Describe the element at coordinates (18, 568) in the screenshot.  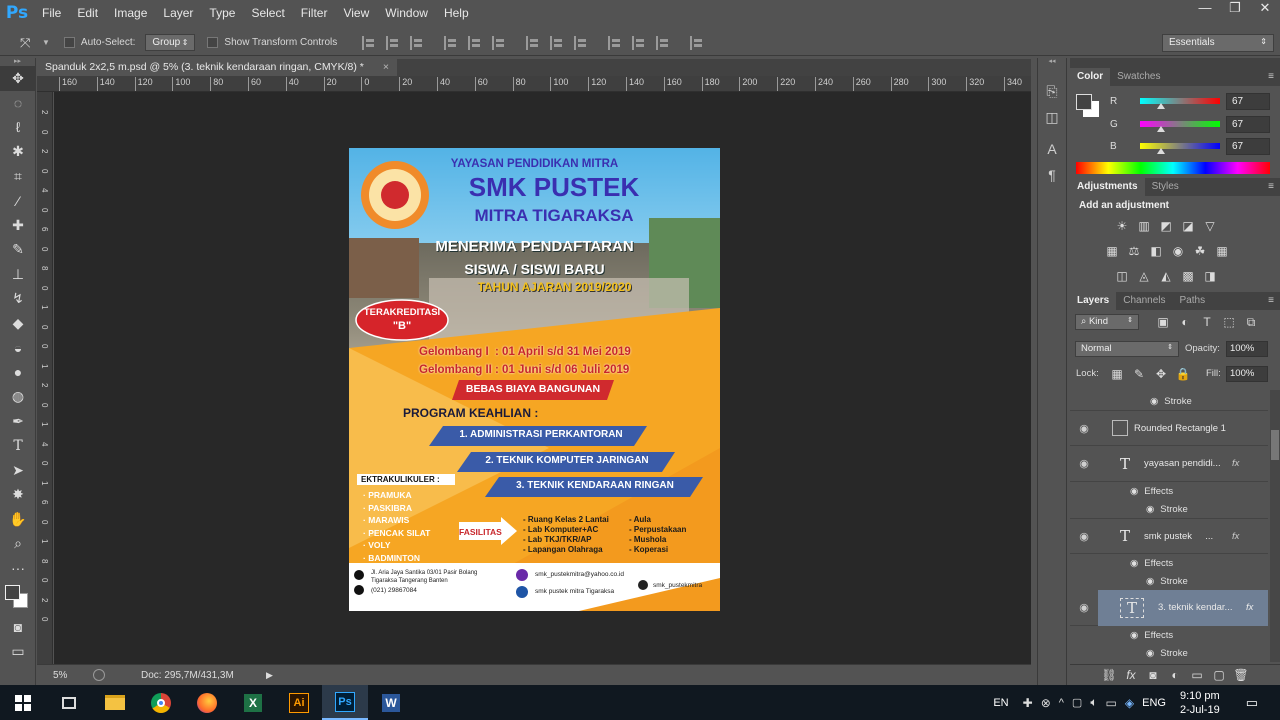
I see `more-tools-icon: ···` at that location.